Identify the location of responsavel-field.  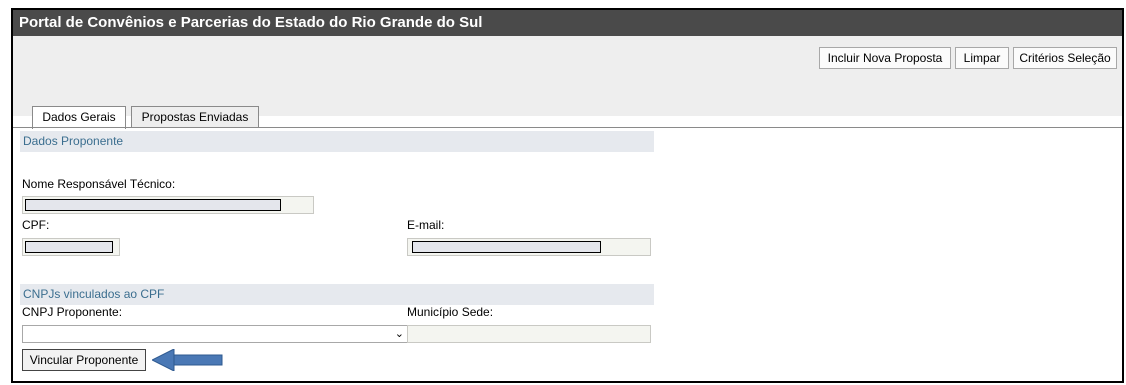
(168, 205).